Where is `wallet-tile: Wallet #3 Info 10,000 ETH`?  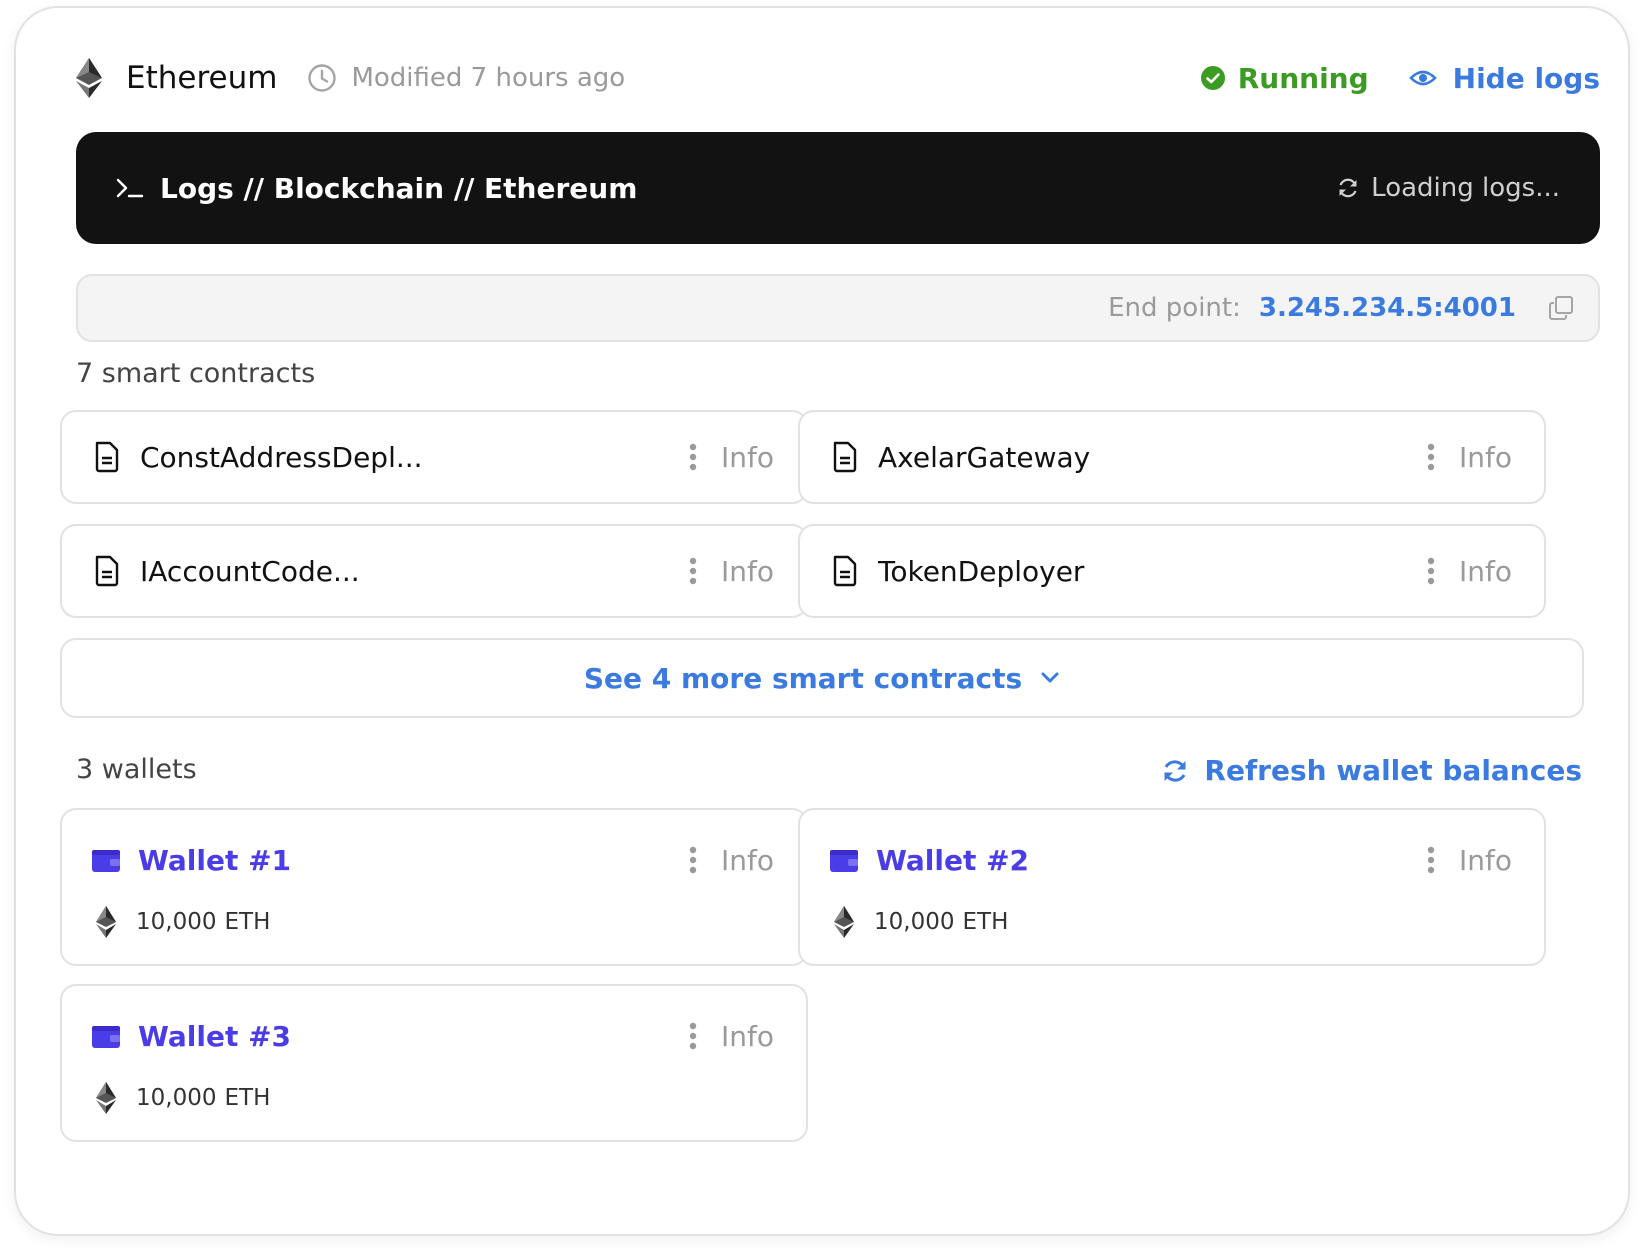
wallet-tile: Wallet #3 Info 10,000 ETH is located at coordinates (434, 1063).